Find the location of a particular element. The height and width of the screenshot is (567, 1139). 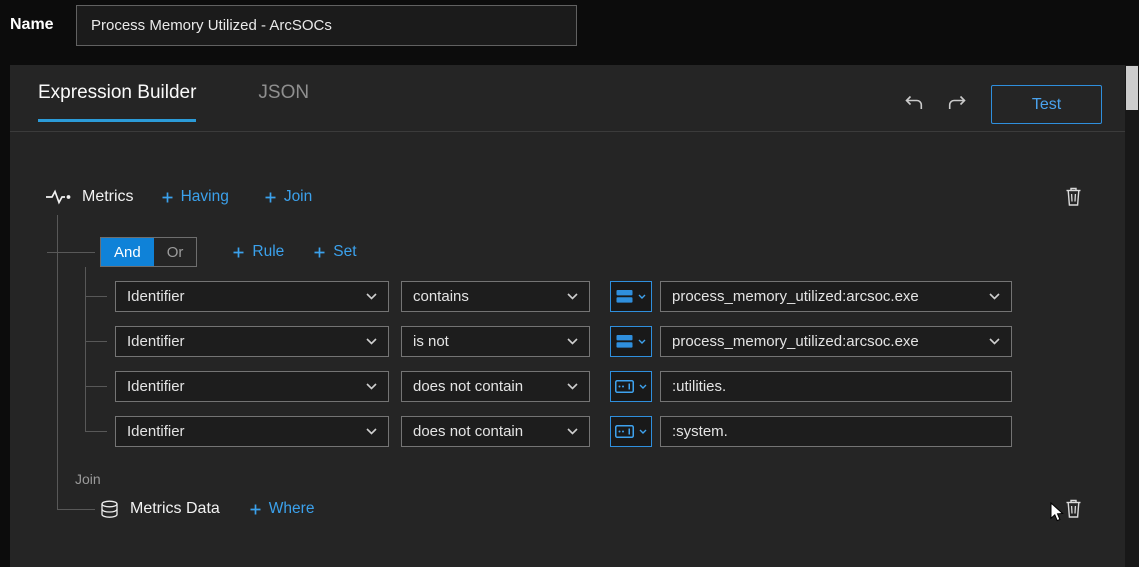

name-label: Name is located at coordinates (32, 24).